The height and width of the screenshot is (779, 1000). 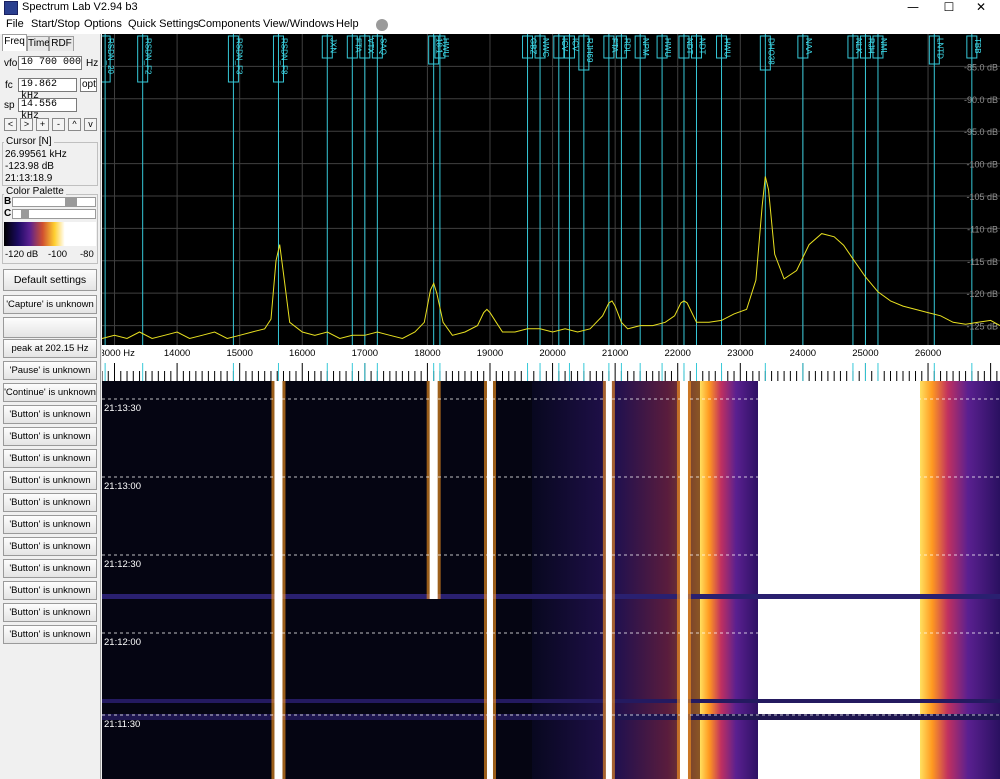 I want to click on title-bar: Spectrum Lab V2.94 b3 — ☐ ✕, so click(x=500, y=8).